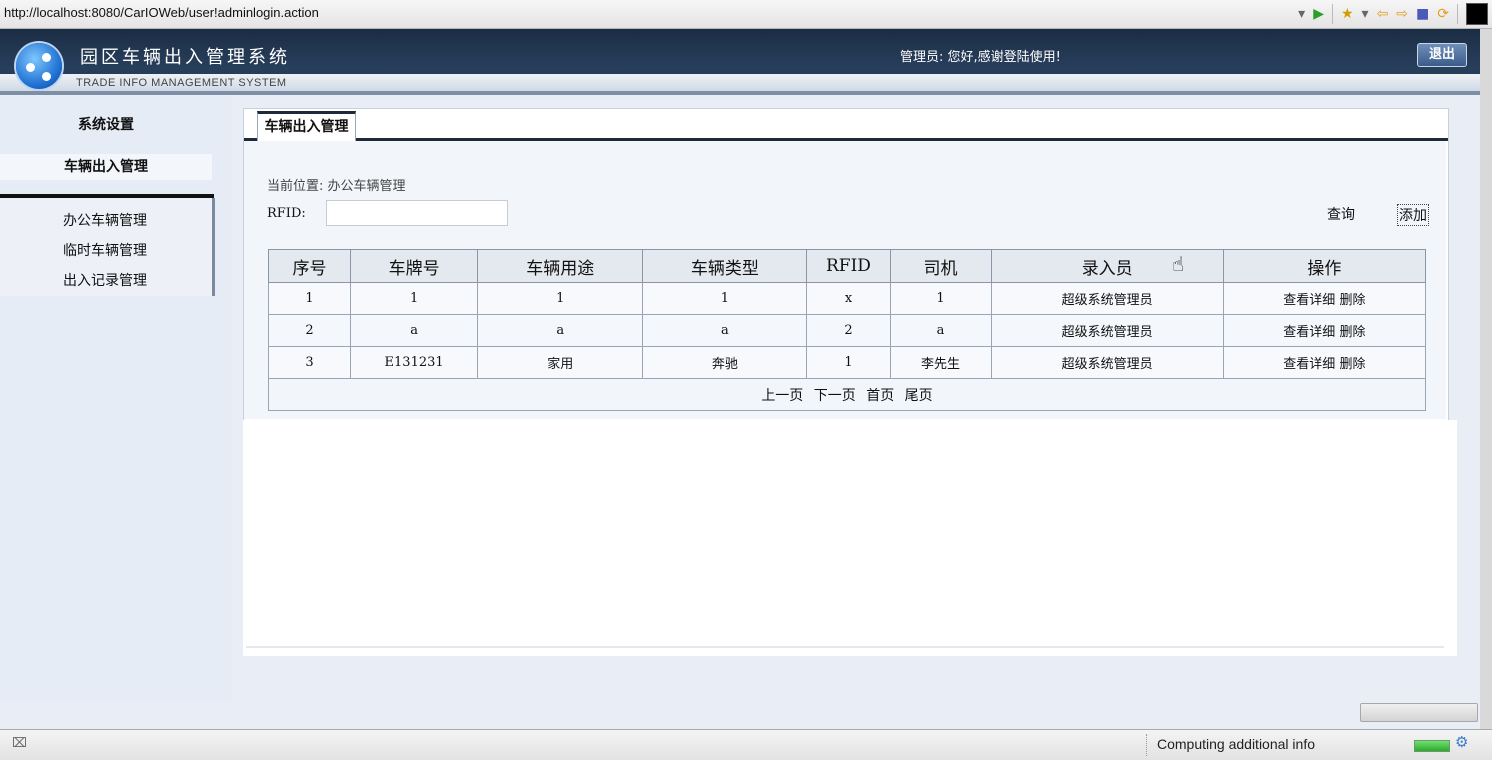  I want to click on table-row: 2 a a a 2 a 超级系统管理员 查看详细 删除, so click(847, 330).